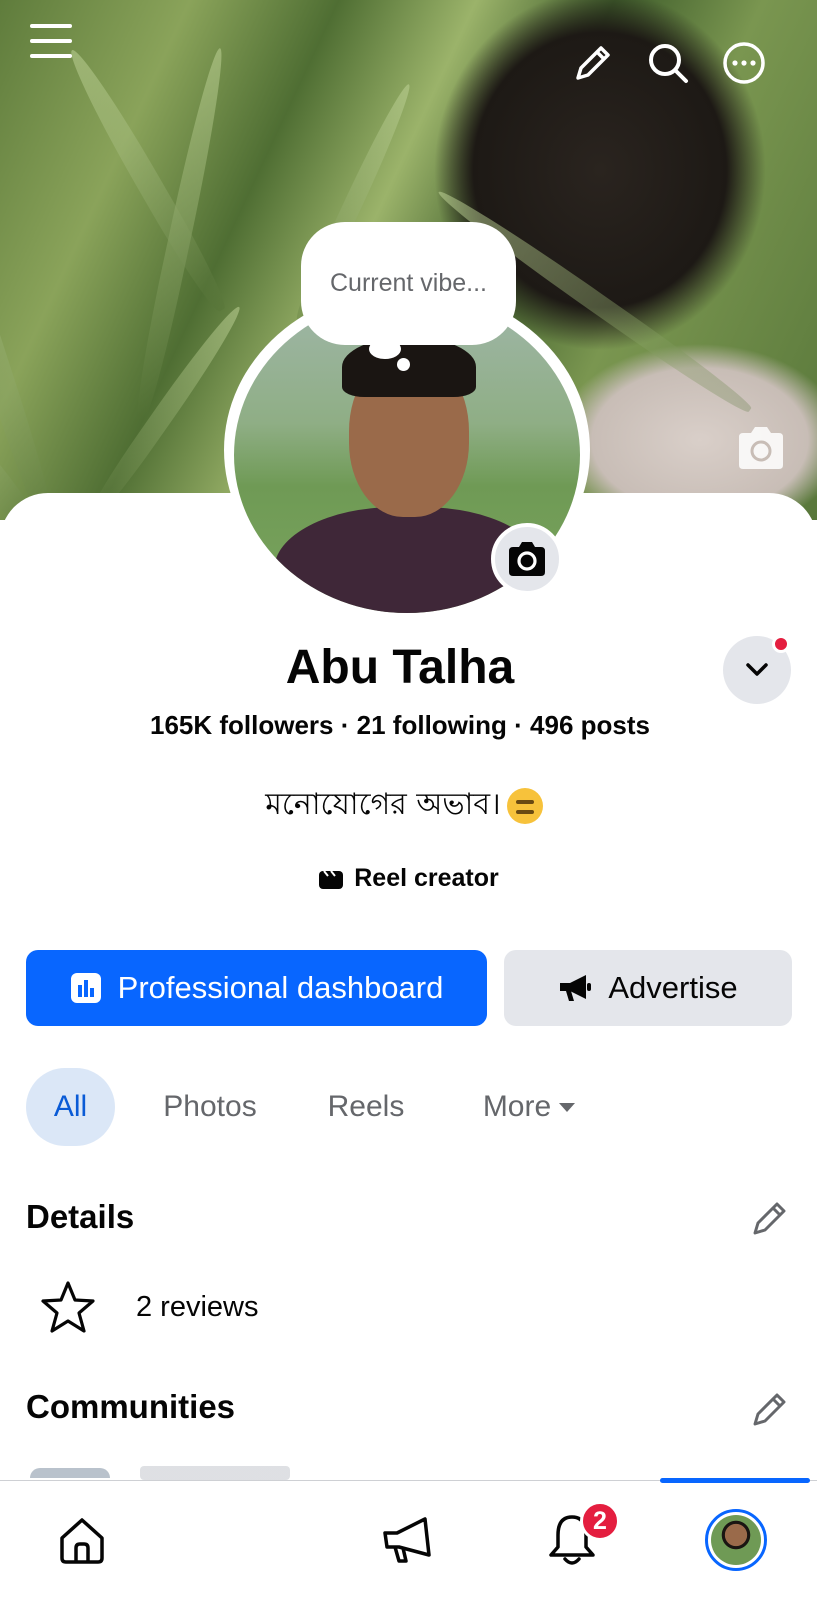 This screenshot has width=817, height=1600. What do you see at coordinates (590, 725) in the screenshot?
I see `posts-count: 496 posts` at bounding box center [590, 725].